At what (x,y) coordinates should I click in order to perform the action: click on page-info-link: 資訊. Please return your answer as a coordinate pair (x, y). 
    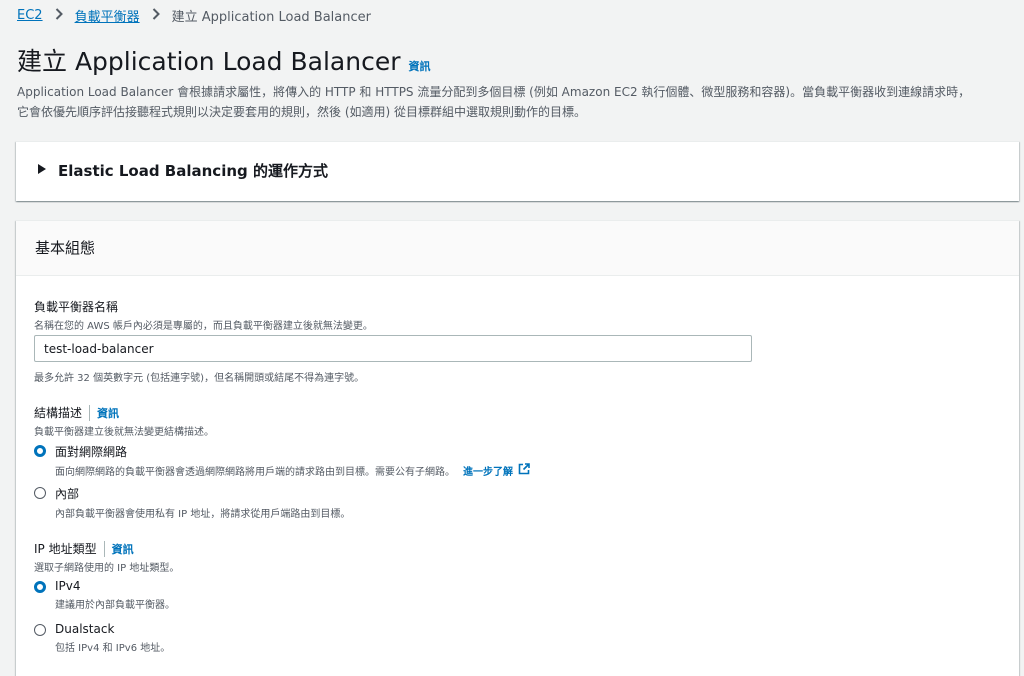
    Looking at the image, I should click on (419, 66).